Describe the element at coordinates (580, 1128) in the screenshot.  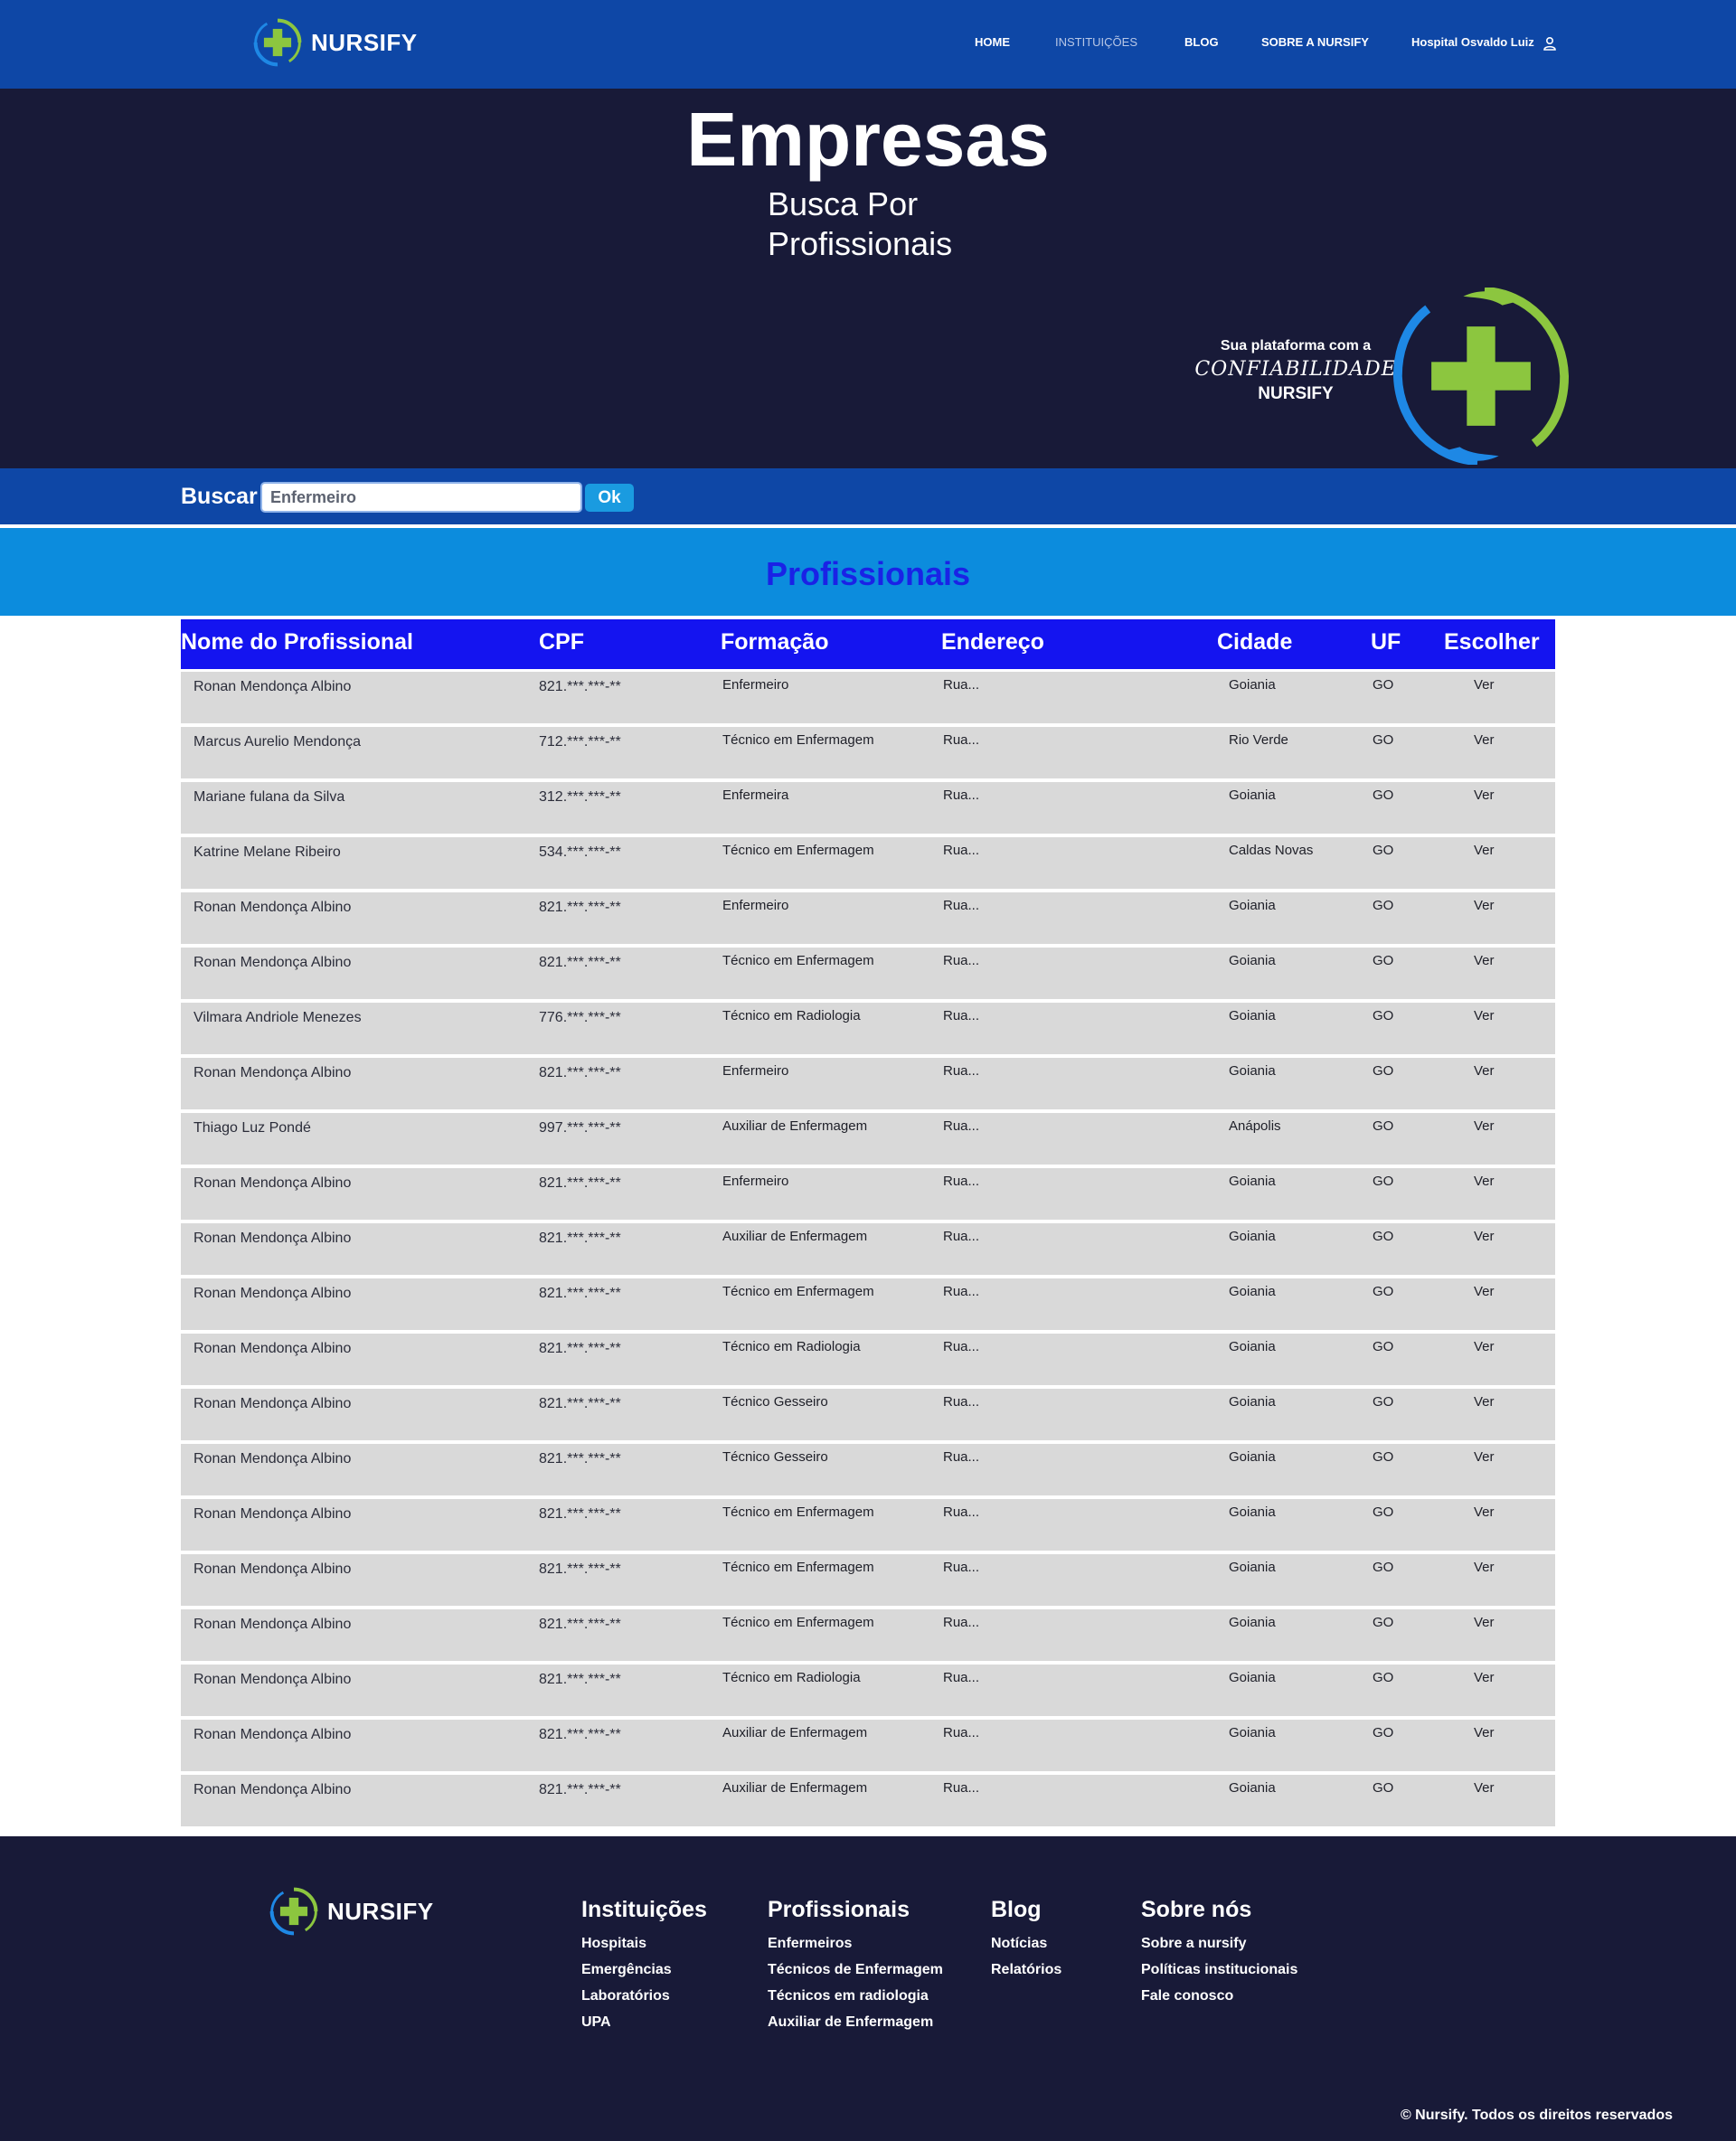
I see `cell-cpf: 997.***.***-**` at that location.